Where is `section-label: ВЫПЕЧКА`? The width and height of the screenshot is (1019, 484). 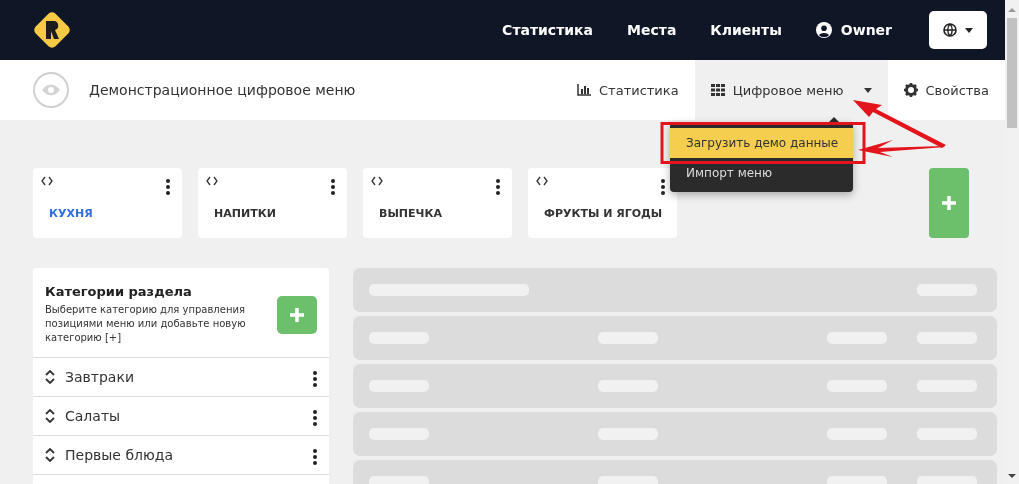 section-label: ВЫПЕЧКА is located at coordinates (411, 213).